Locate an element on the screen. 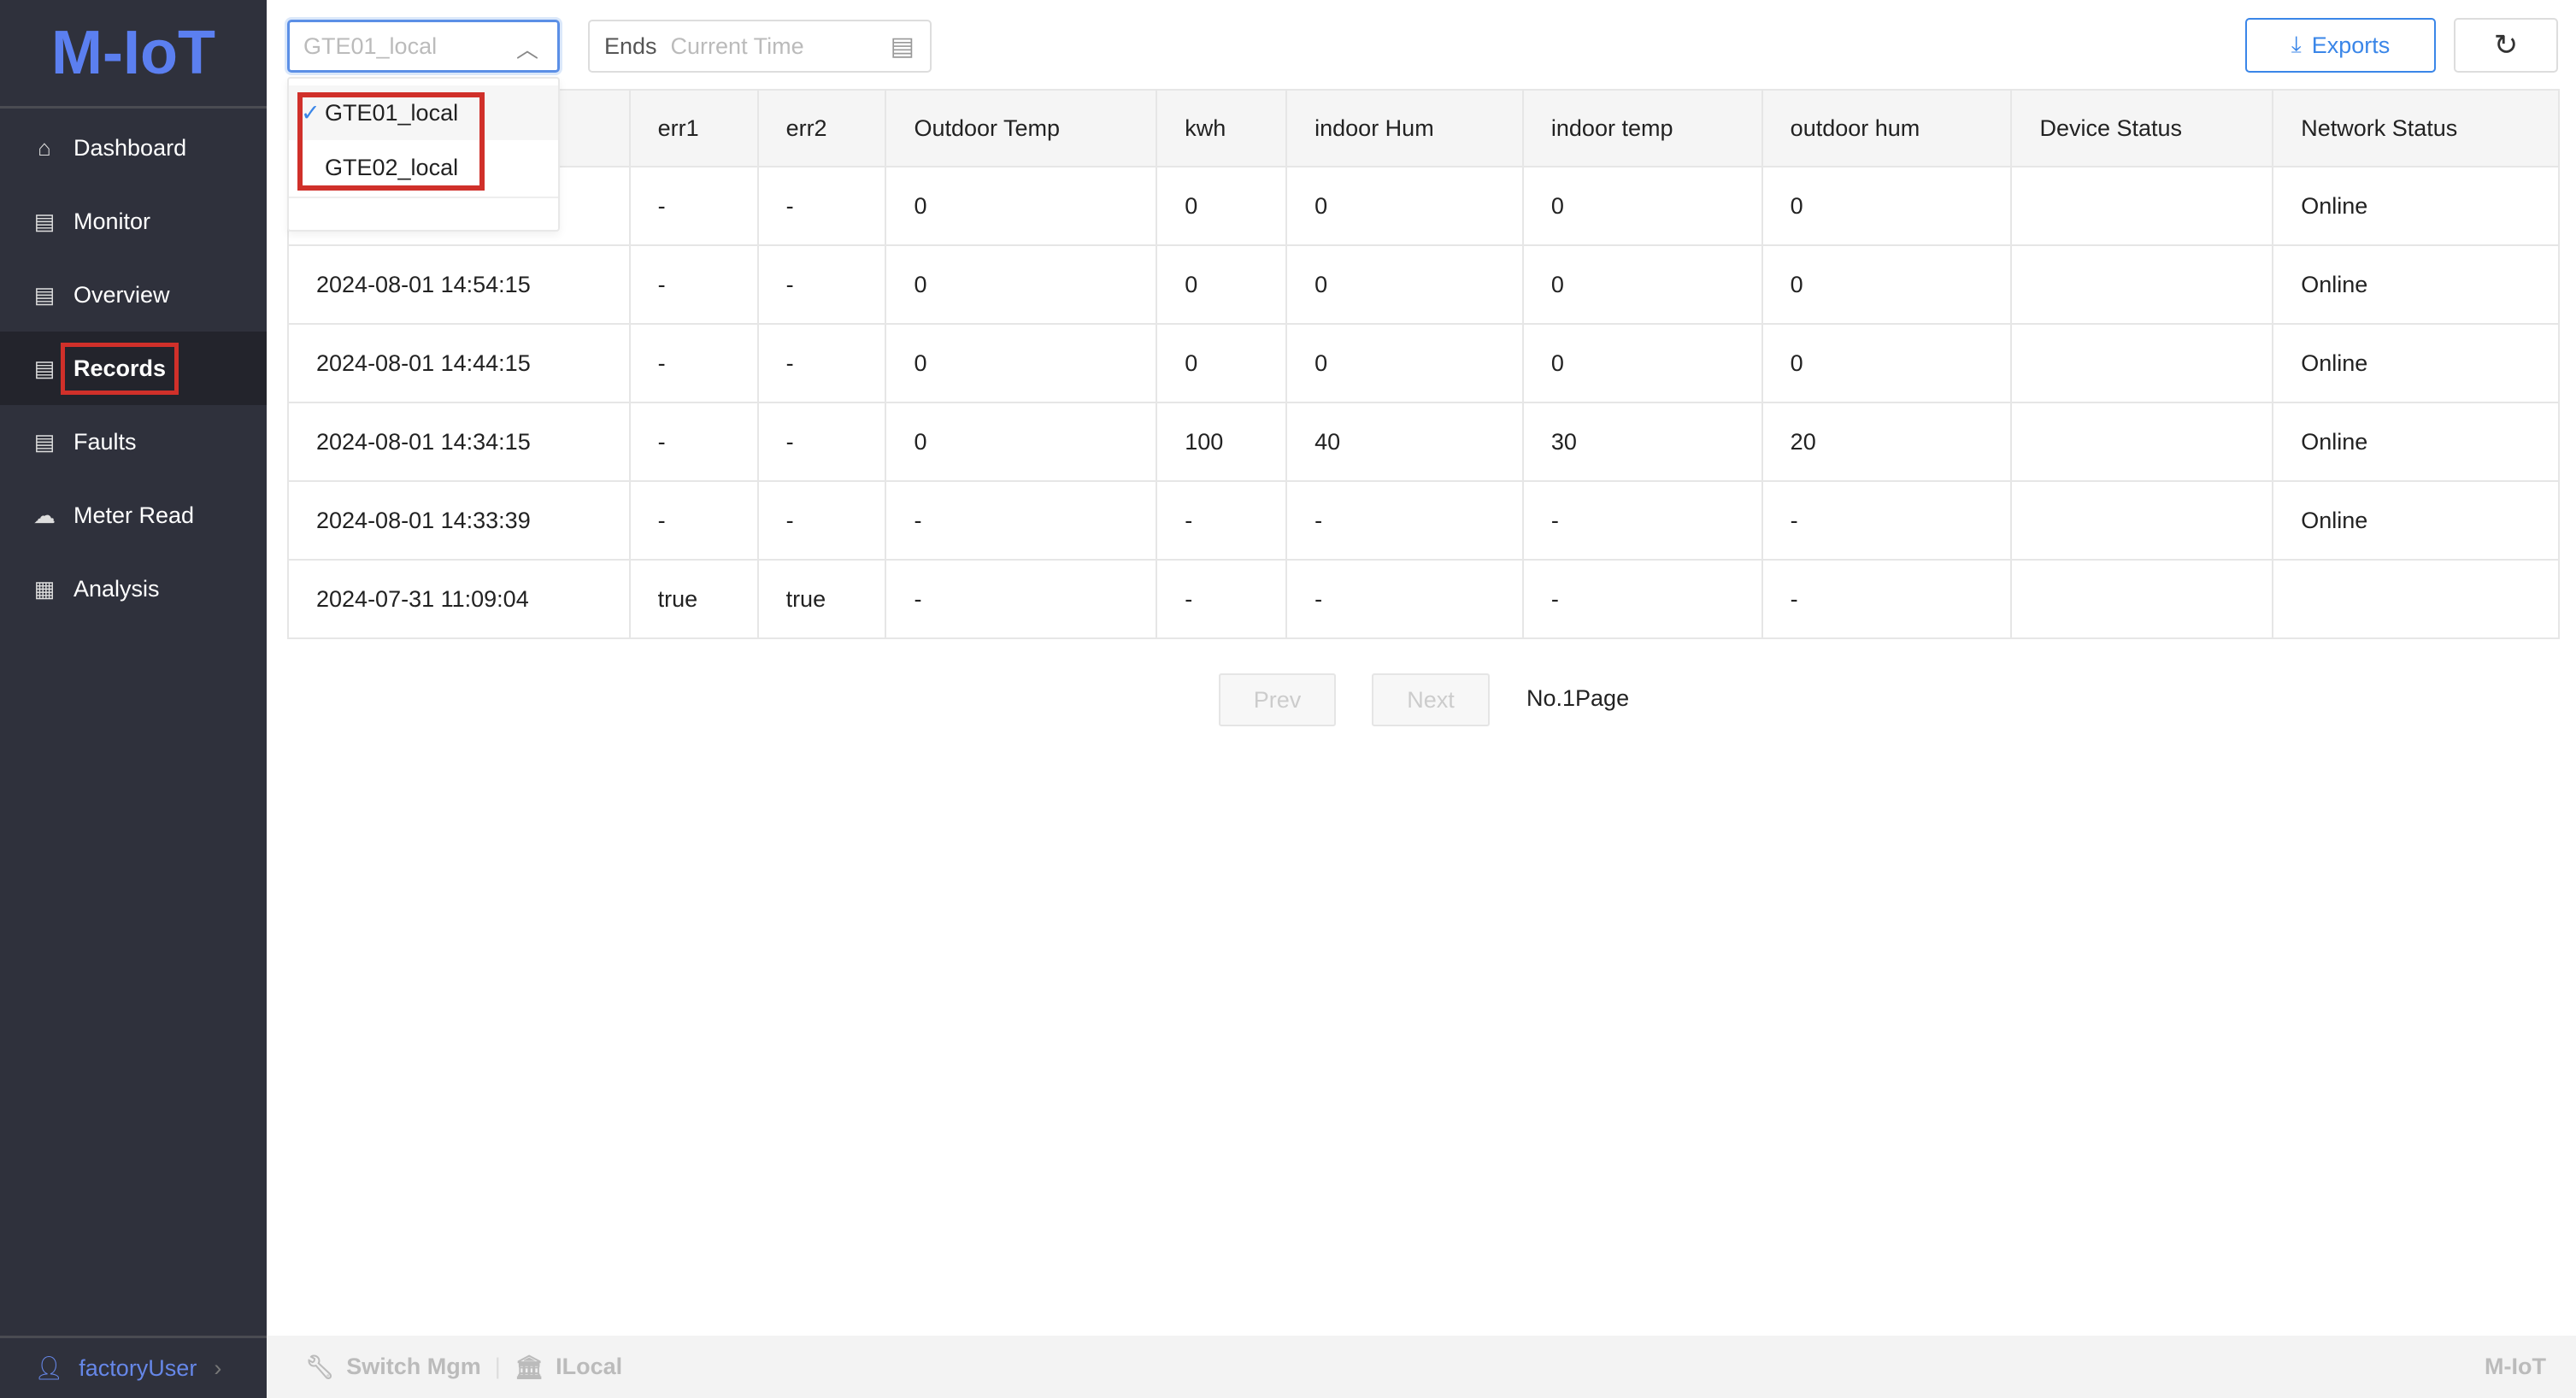  table-row: 2024-08-01 14:54:15- -0 0 0 0 0 Online is located at coordinates (1423, 284).